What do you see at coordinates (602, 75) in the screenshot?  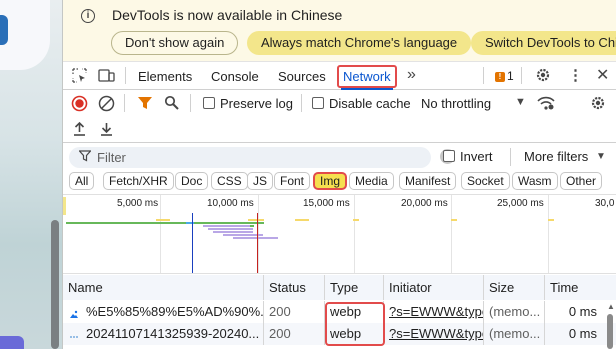 I see `close-icon: ✕` at bounding box center [602, 75].